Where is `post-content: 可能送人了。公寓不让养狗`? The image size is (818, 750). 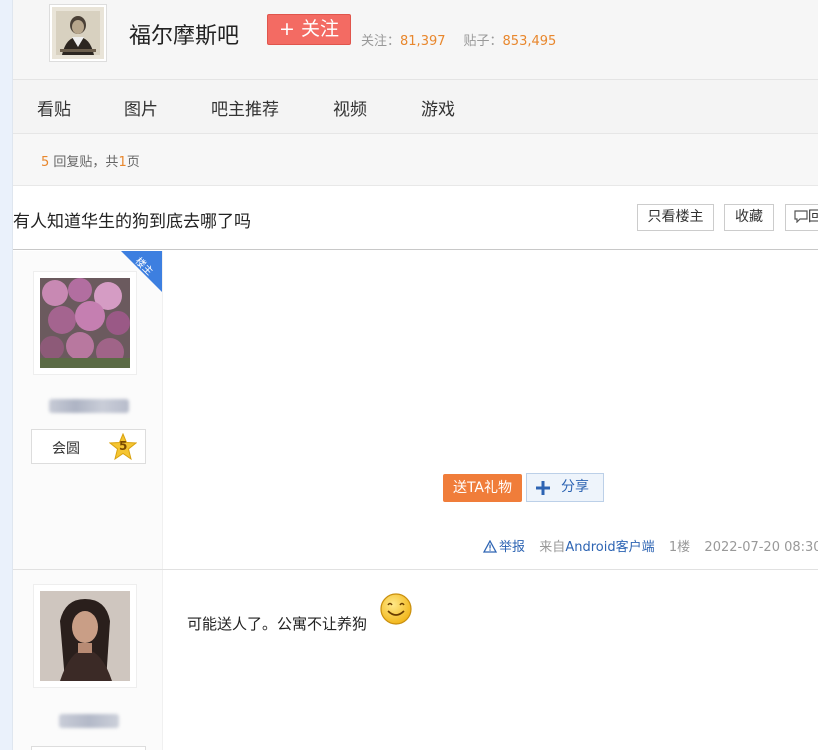
post-content: 可能送人了。公寓不让养狗 is located at coordinates (277, 624).